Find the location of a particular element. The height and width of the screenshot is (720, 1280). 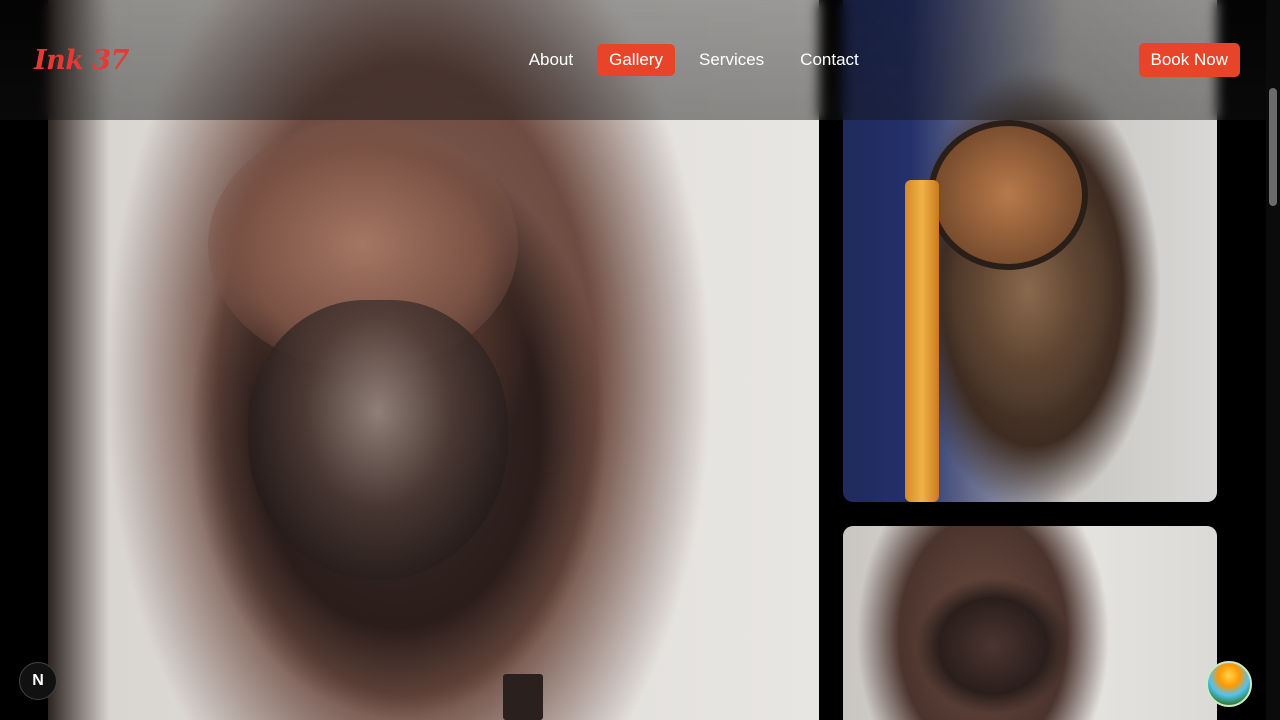

image-detail-strip is located at coordinates (922, 341).